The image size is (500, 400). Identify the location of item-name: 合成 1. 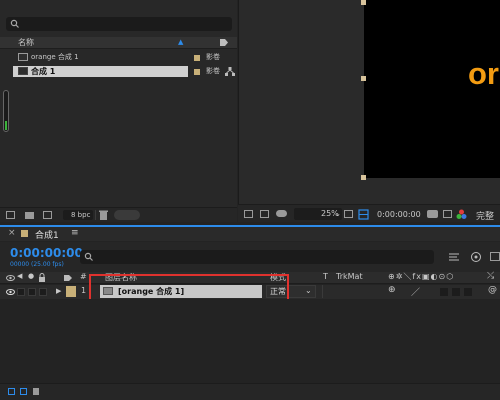
(43, 71).